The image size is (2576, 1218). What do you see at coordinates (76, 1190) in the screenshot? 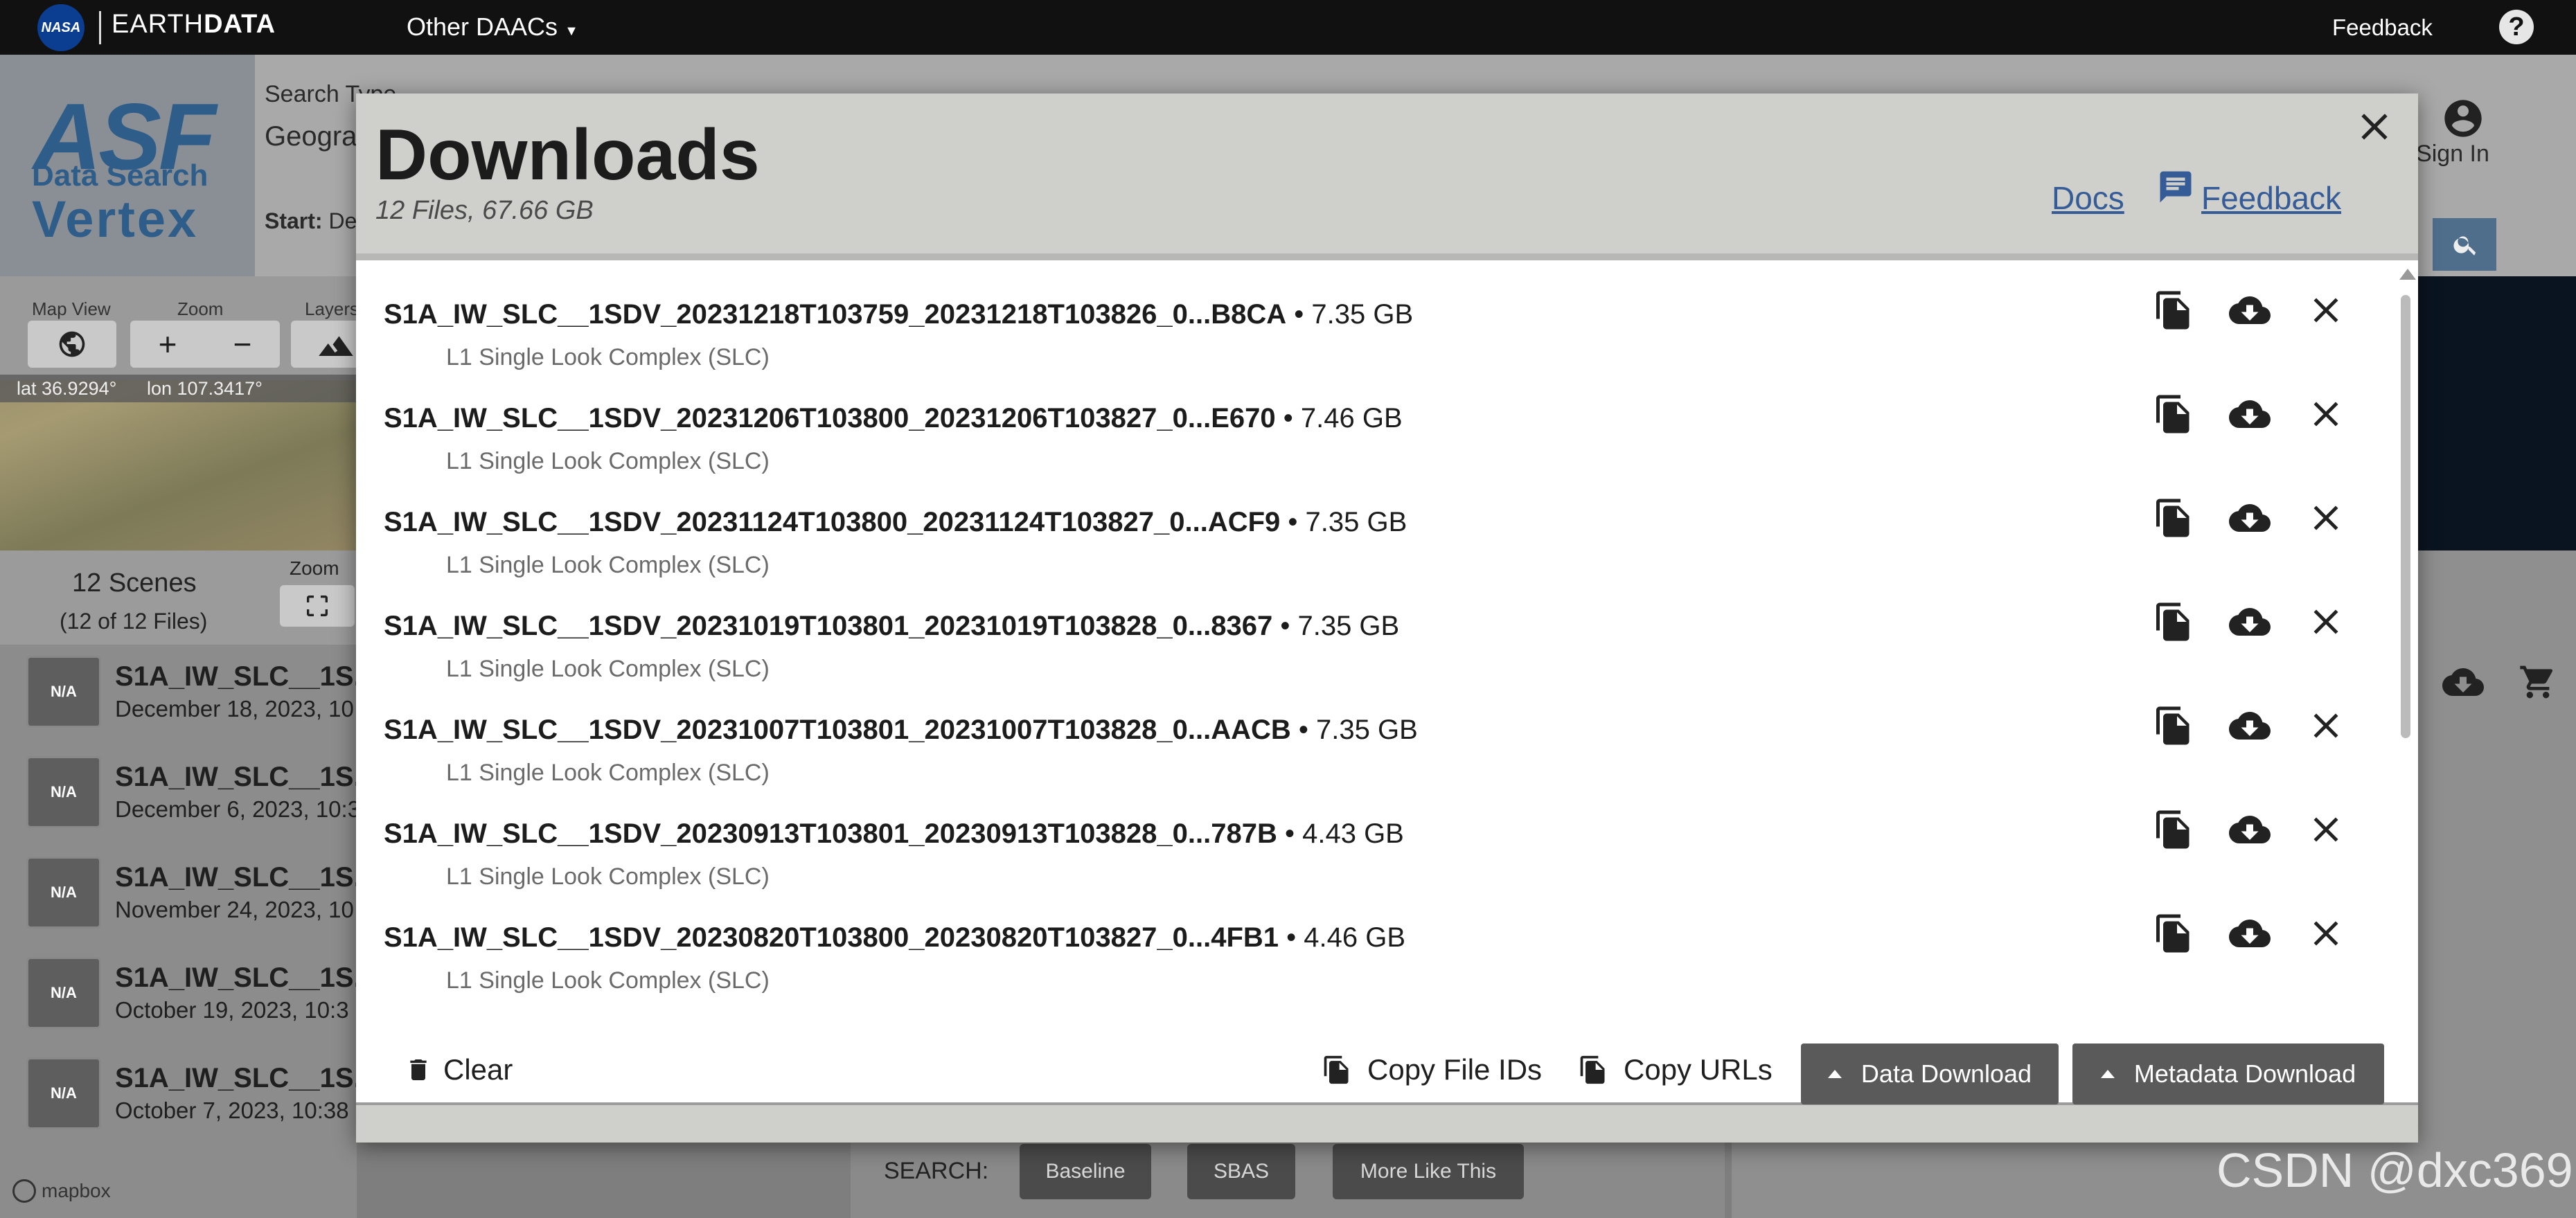
I see `mapbox-label: mapbox` at bounding box center [76, 1190].